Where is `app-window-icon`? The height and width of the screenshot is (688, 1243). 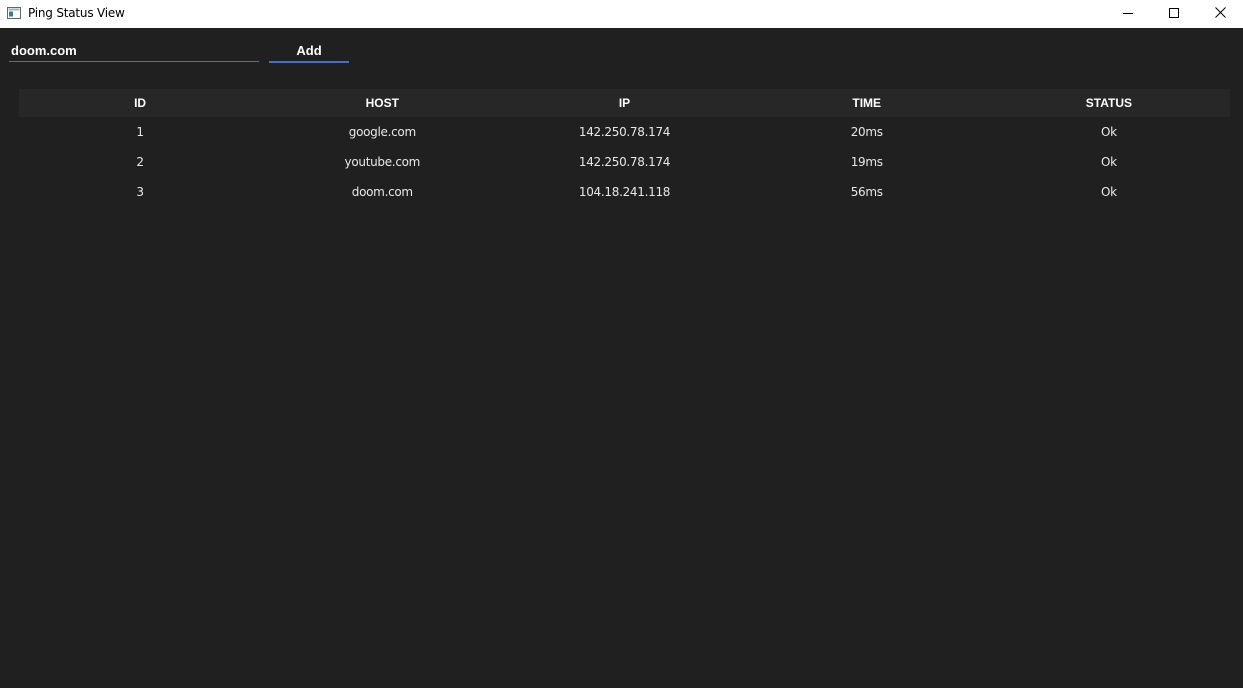
app-window-icon is located at coordinates (14, 12).